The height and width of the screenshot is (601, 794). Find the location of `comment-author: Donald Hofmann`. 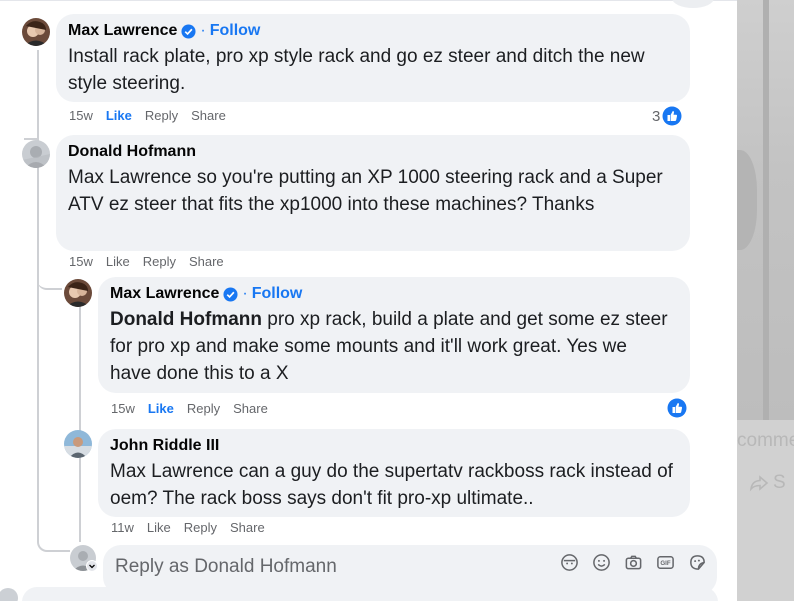

comment-author: Donald Hofmann is located at coordinates (132, 152).